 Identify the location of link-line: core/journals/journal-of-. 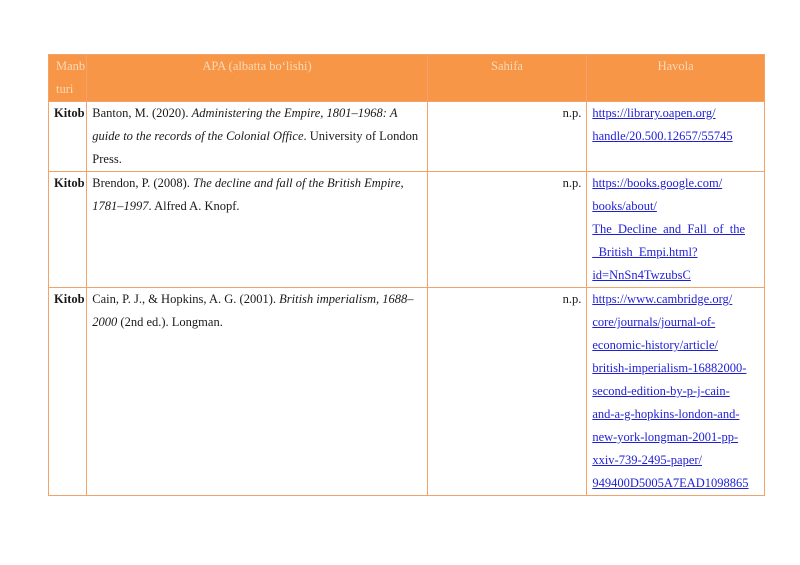
(654, 322).